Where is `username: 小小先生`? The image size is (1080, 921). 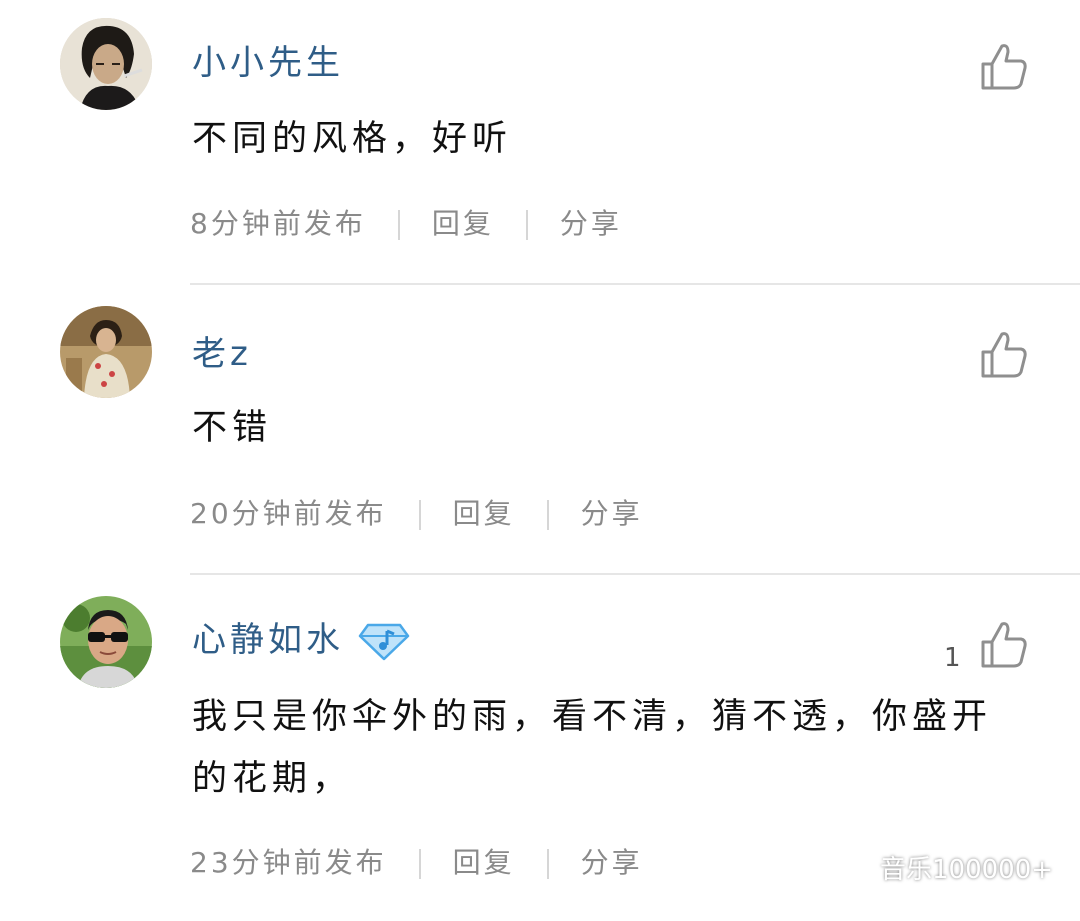 username: 小小先生 is located at coordinates (268, 63).